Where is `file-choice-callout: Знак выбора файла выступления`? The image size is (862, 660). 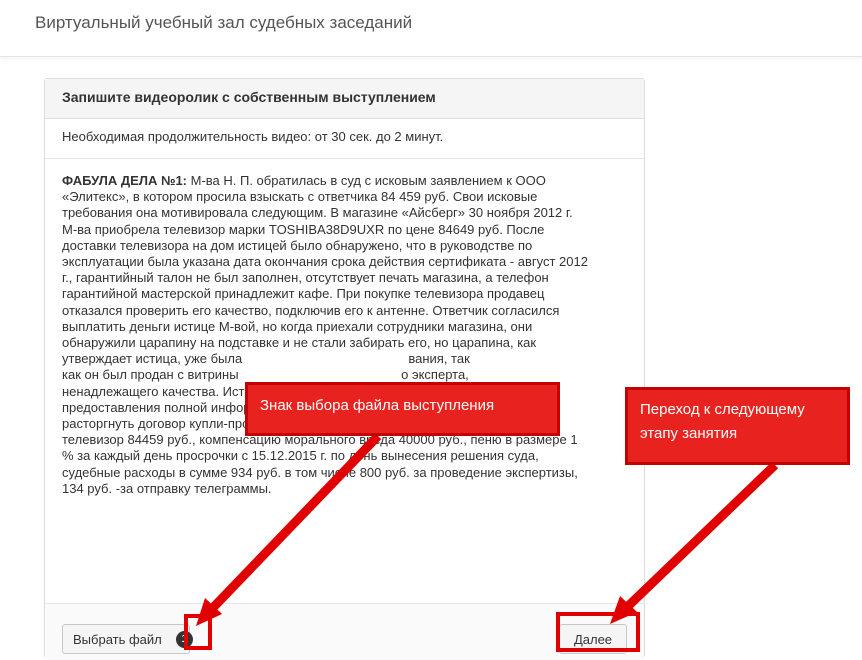 file-choice-callout: Знак выбора файла выступления is located at coordinates (402, 409).